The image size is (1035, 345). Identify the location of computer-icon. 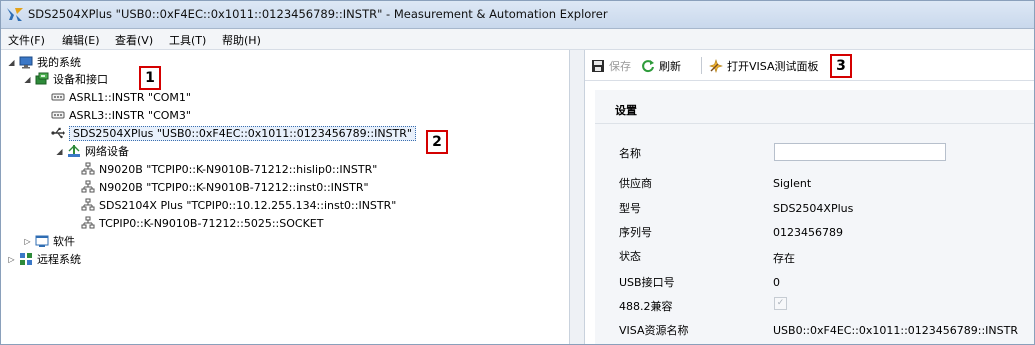
(26, 62).